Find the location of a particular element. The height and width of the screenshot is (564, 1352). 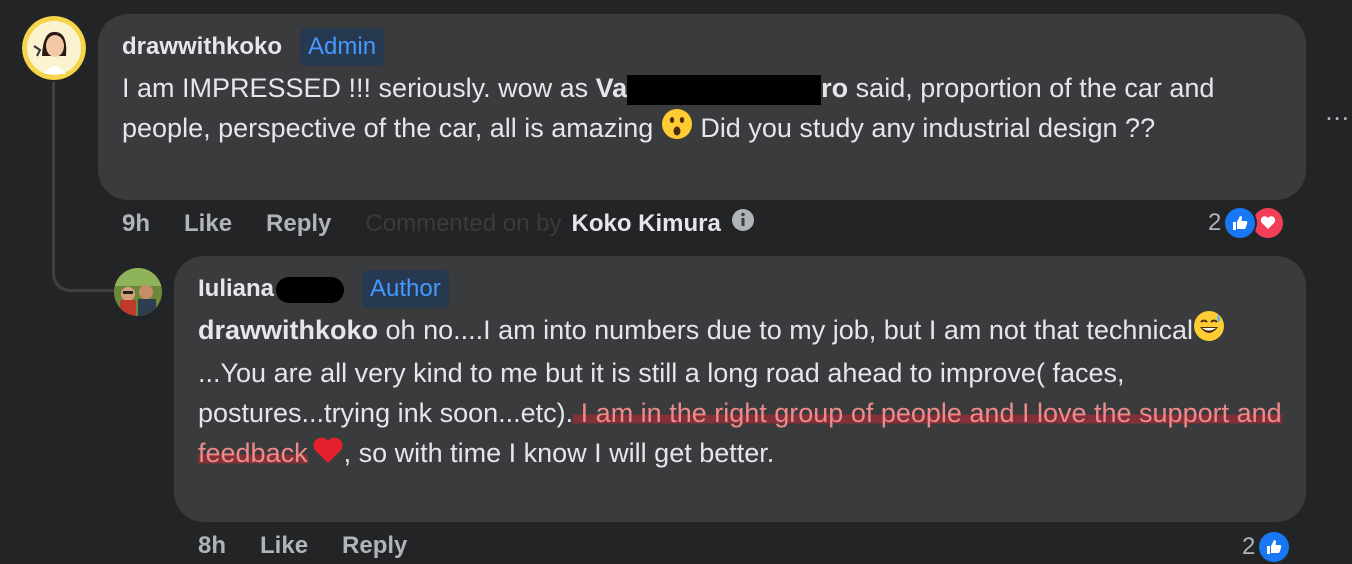

astonished-face-icon is located at coordinates (677, 129).